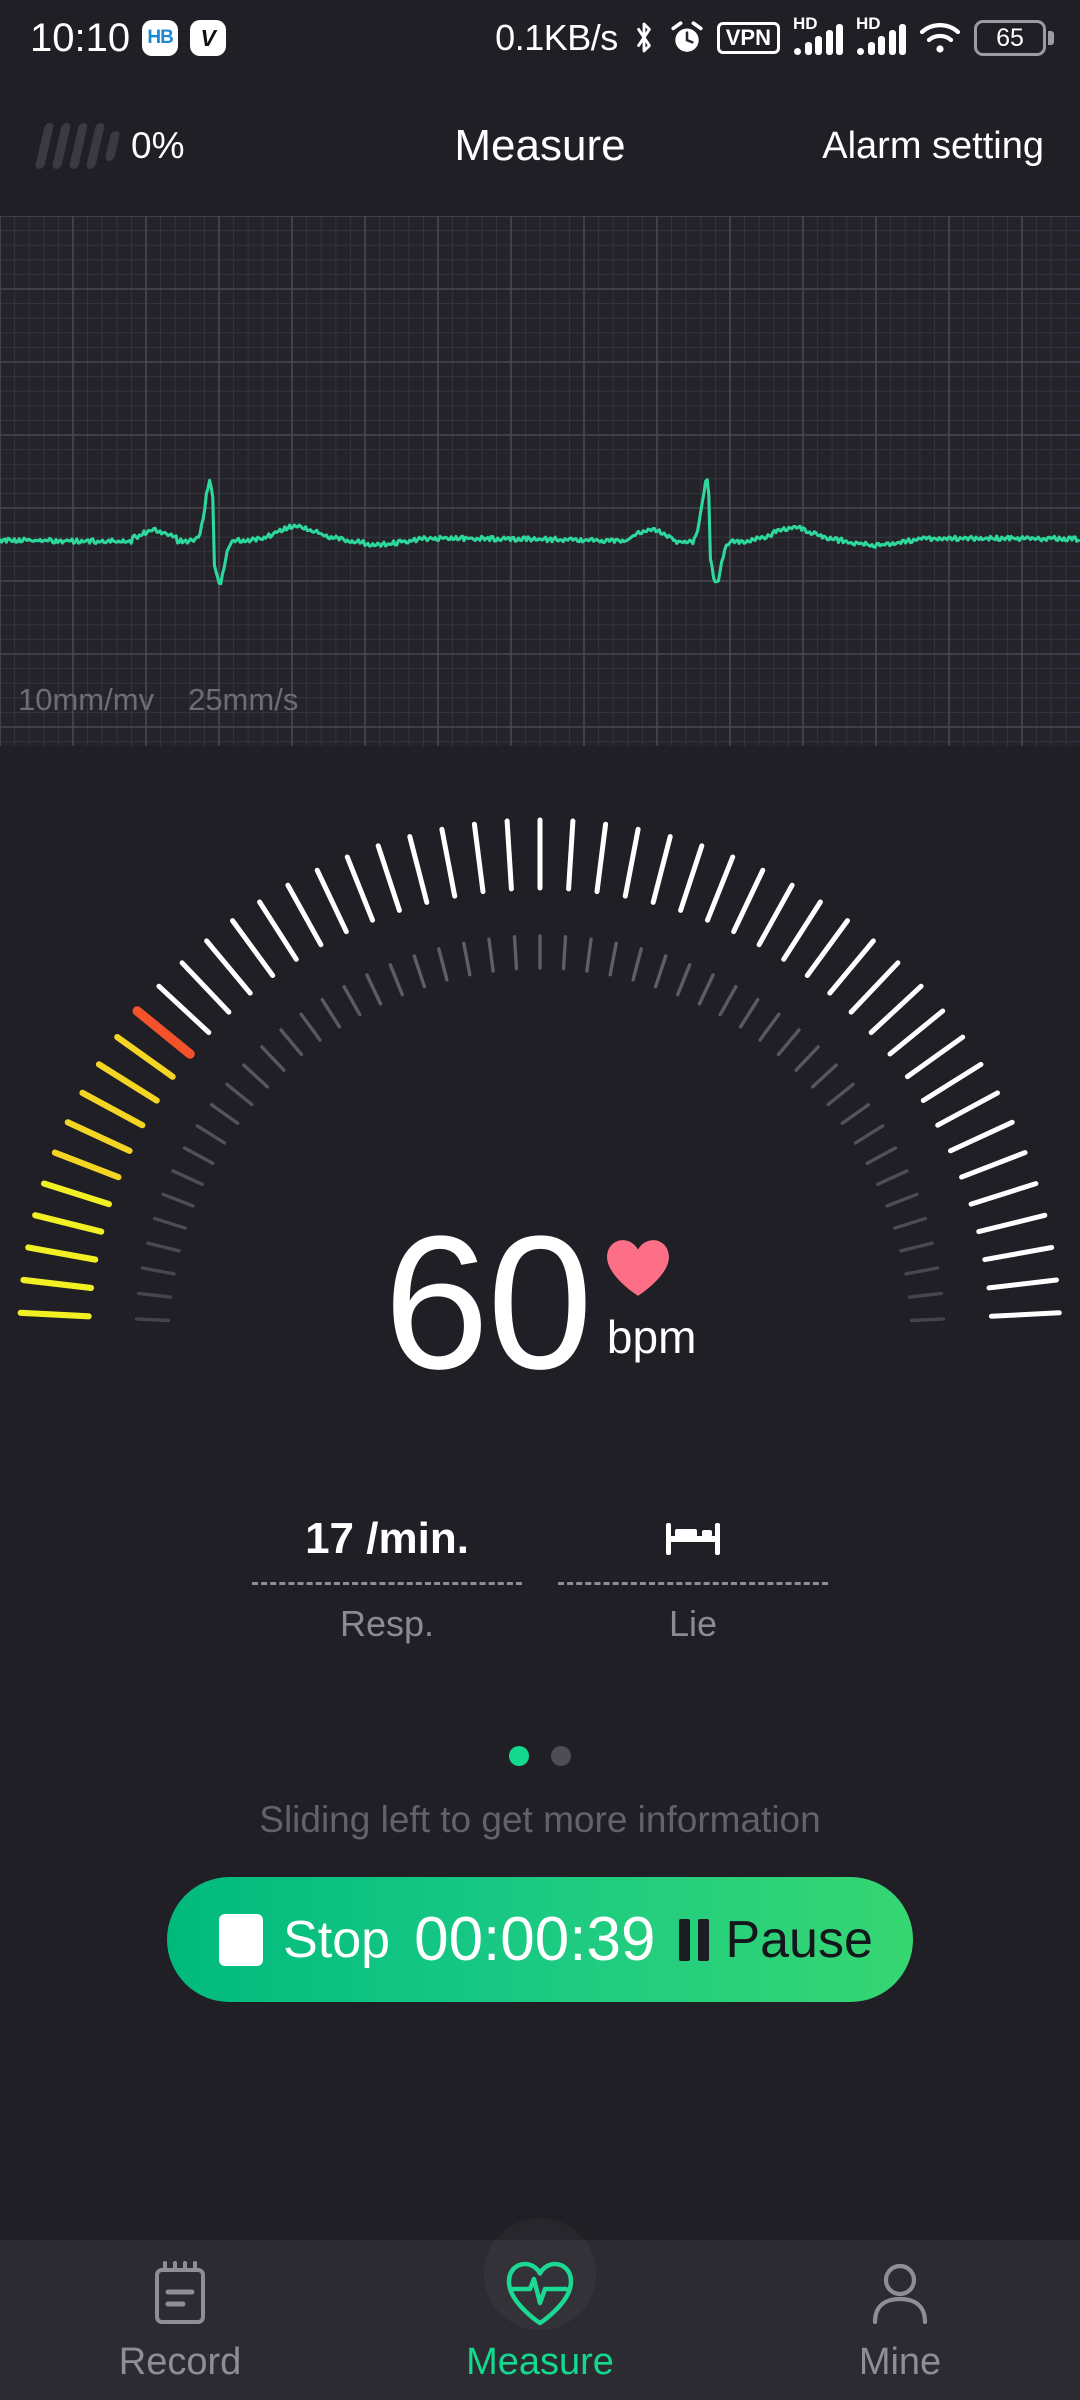  I want to click on alarm-setting-button: Alarm setting, so click(933, 146).